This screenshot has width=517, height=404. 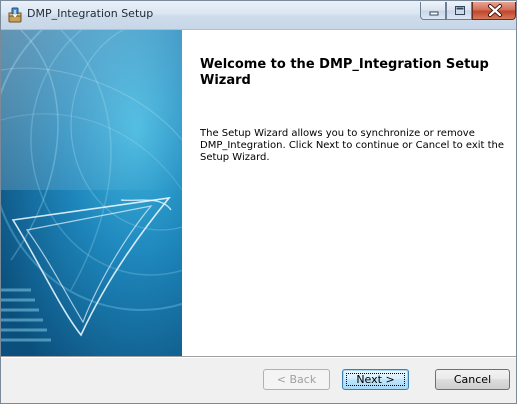 What do you see at coordinates (258, 380) in the screenshot?
I see `button-bar: < Back Next > Cancel` at bounding box center [258, 380].